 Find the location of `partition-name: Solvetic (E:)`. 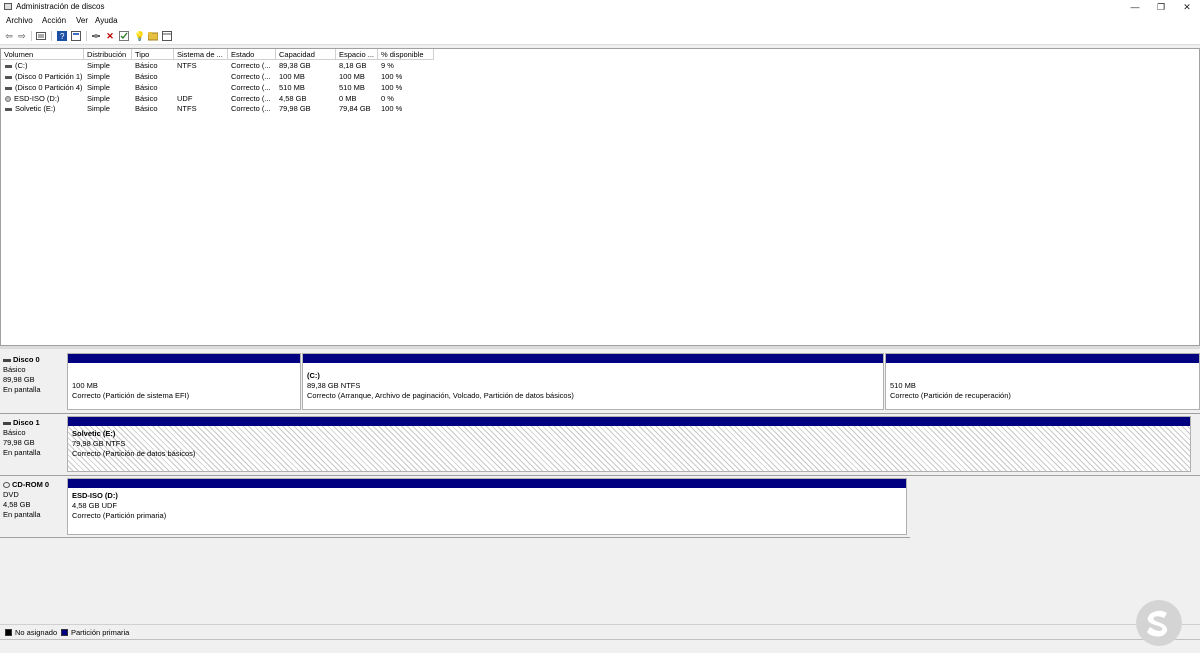

partition-name: Solvetic (E:) is located at coordinates (94, 433).